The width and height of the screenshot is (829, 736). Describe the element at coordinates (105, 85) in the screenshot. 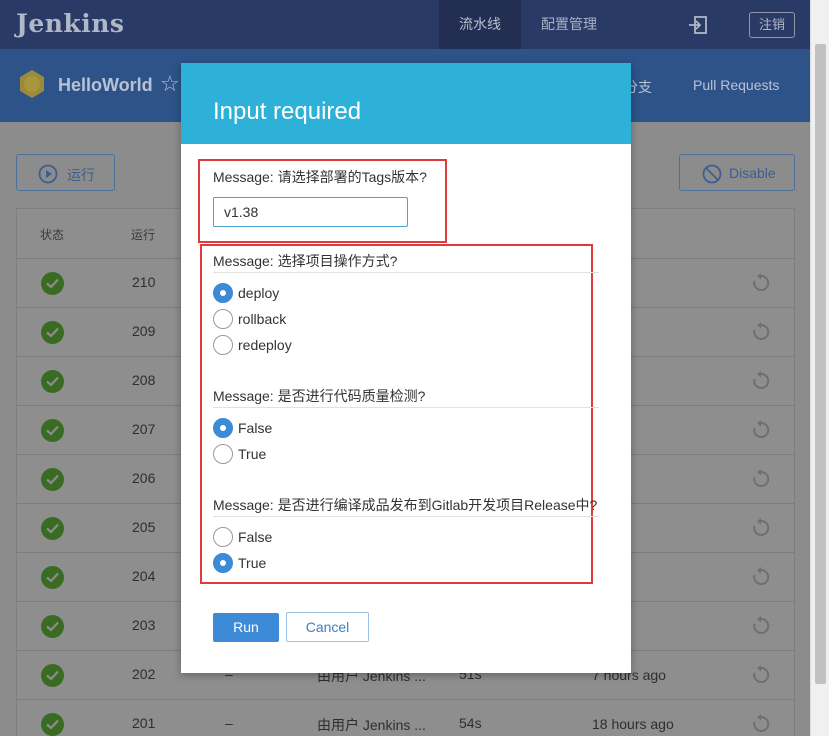

I see `pipeline-title: HelloWorld` at that location.